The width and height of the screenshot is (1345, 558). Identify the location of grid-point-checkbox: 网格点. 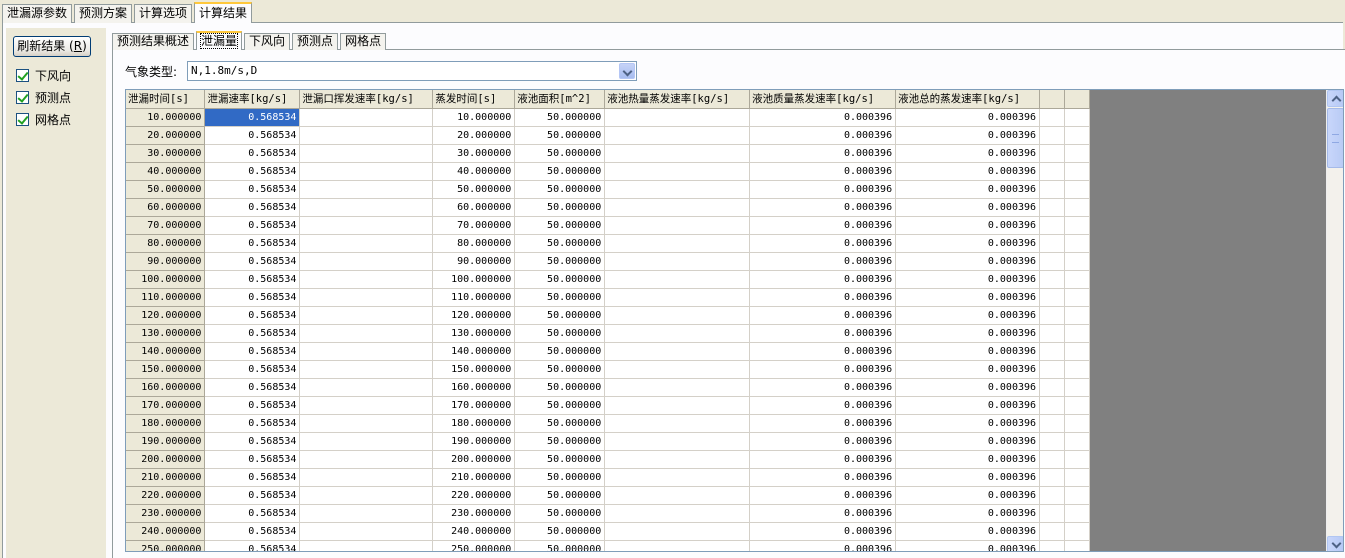
(43, 119).